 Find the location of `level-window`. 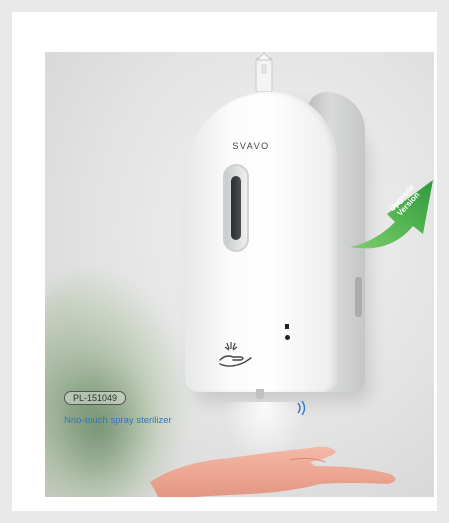

level-window is located at coordinates (236, 208).